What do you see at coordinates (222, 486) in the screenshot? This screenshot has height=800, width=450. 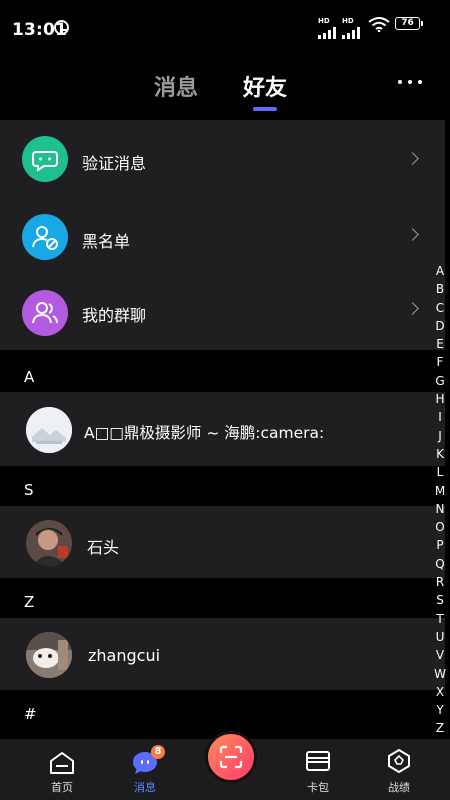 I see `section-header-s: S` at bounding box center [222, 486].